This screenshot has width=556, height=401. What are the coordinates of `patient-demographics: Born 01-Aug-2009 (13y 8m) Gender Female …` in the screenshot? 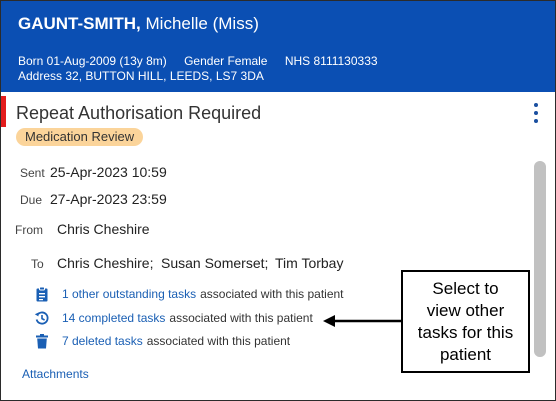 It's located at (198, 61).